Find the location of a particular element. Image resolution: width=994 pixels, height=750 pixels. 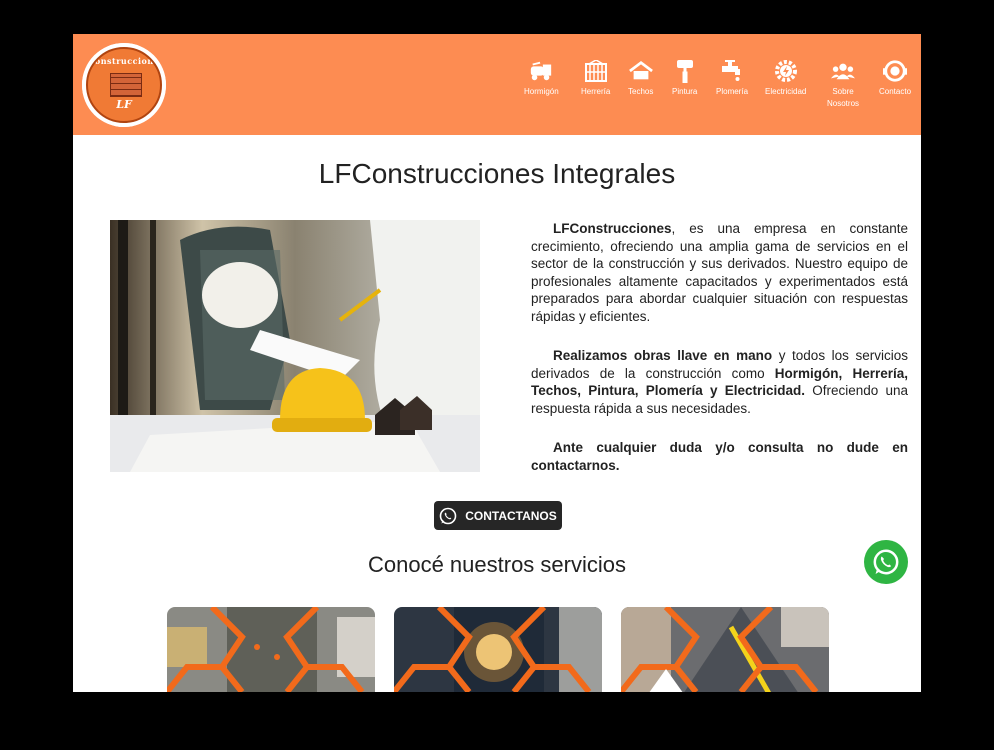

nav-item-sobre-nosotros: Sobre Nosotros is located at coordinates (843, 84).